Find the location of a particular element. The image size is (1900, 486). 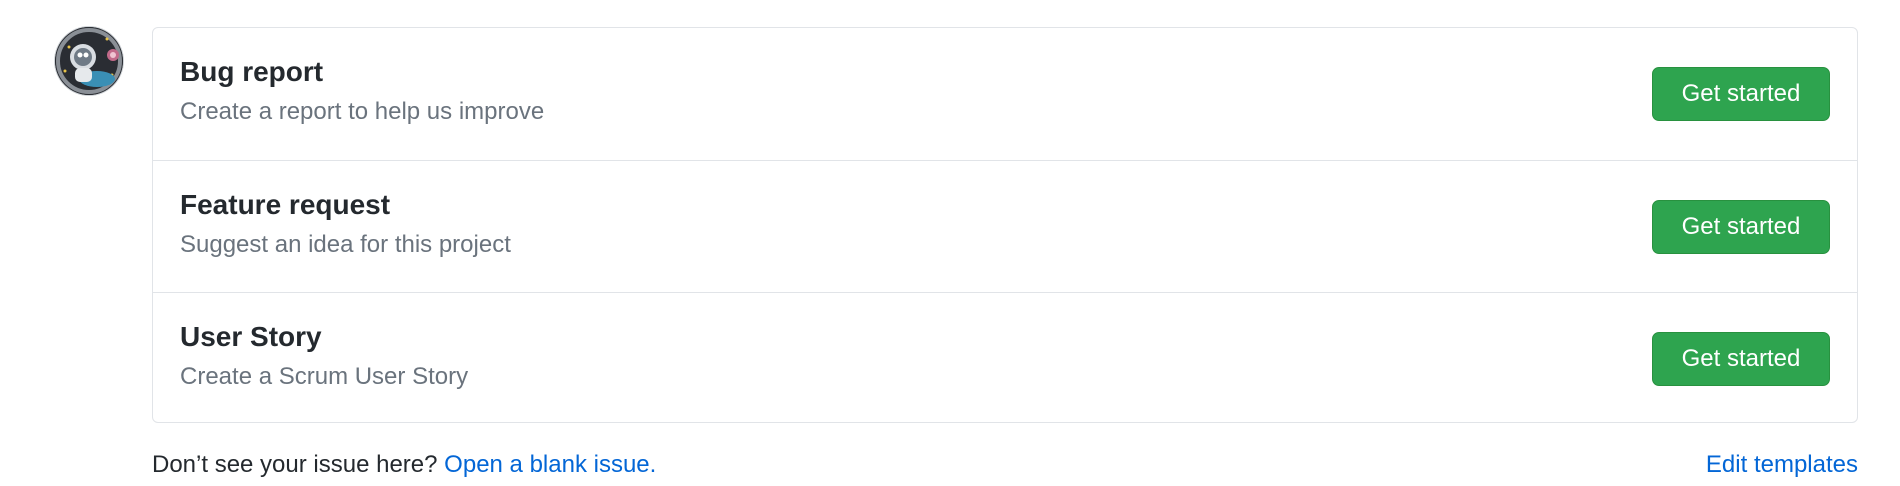

astronaut-avatar-icon is located at coordinates (89, 61).